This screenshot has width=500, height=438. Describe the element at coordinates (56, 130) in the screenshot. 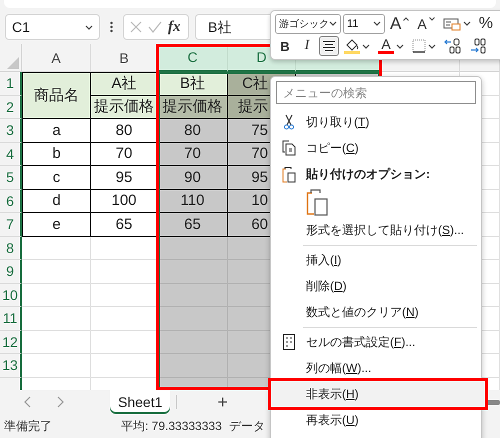

I see `table-cell: a` at that location.